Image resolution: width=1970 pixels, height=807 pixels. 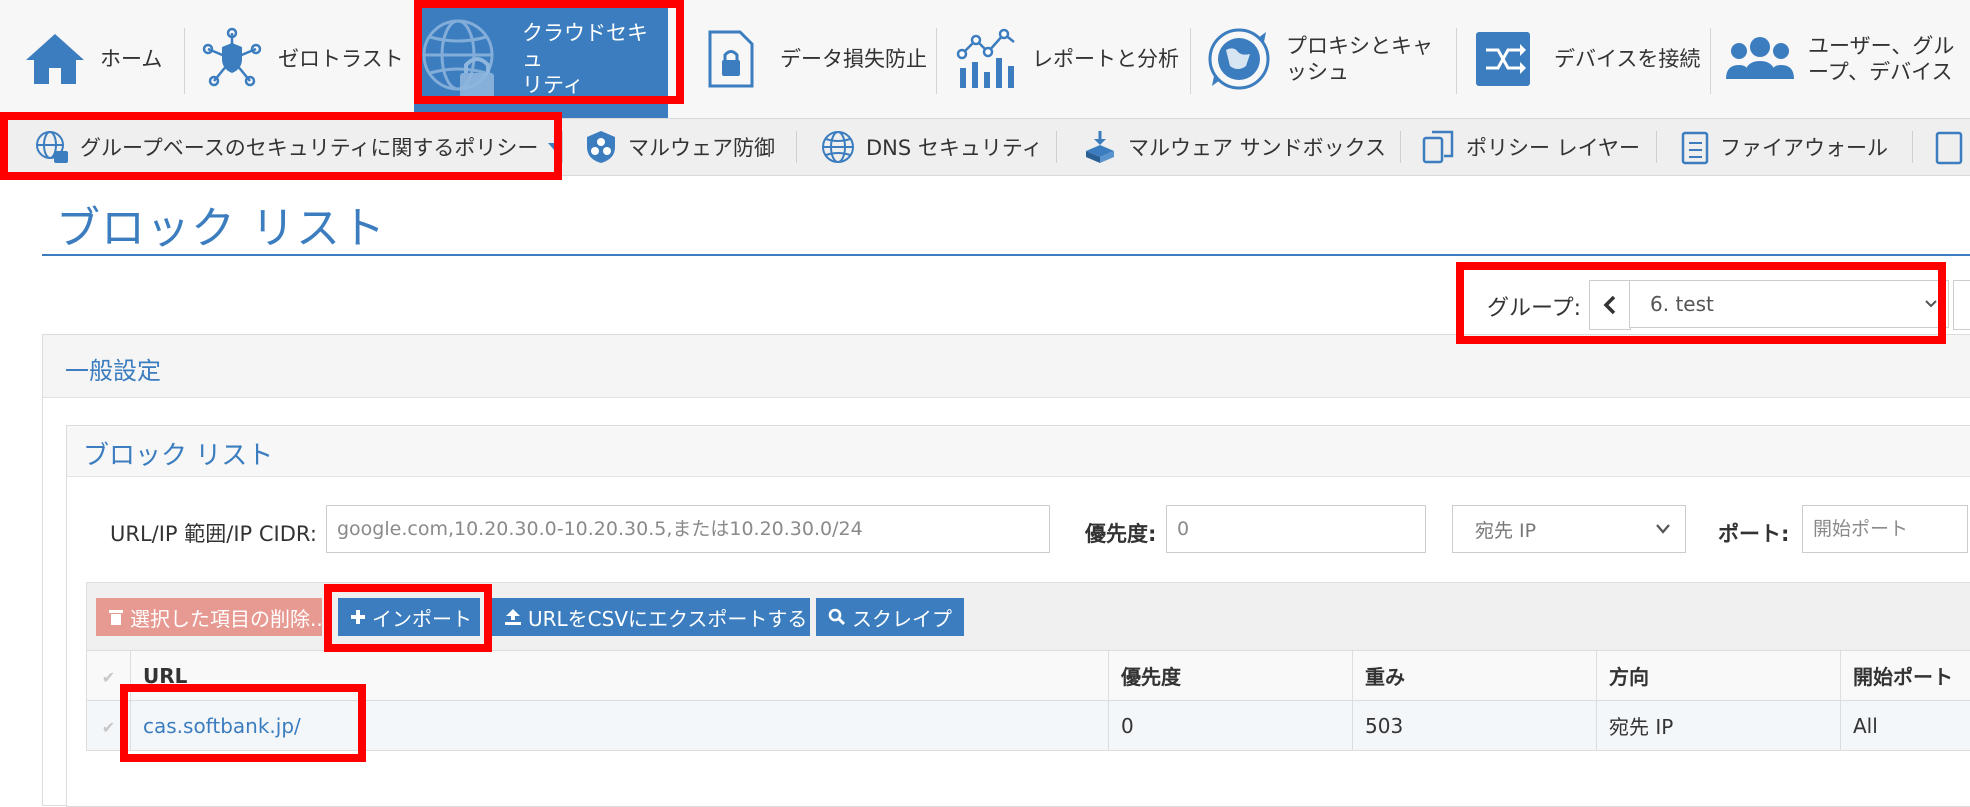 I want to click on subnav-label: グループベースのセキュリティに関するポリシー, so click(x=309, y=147).